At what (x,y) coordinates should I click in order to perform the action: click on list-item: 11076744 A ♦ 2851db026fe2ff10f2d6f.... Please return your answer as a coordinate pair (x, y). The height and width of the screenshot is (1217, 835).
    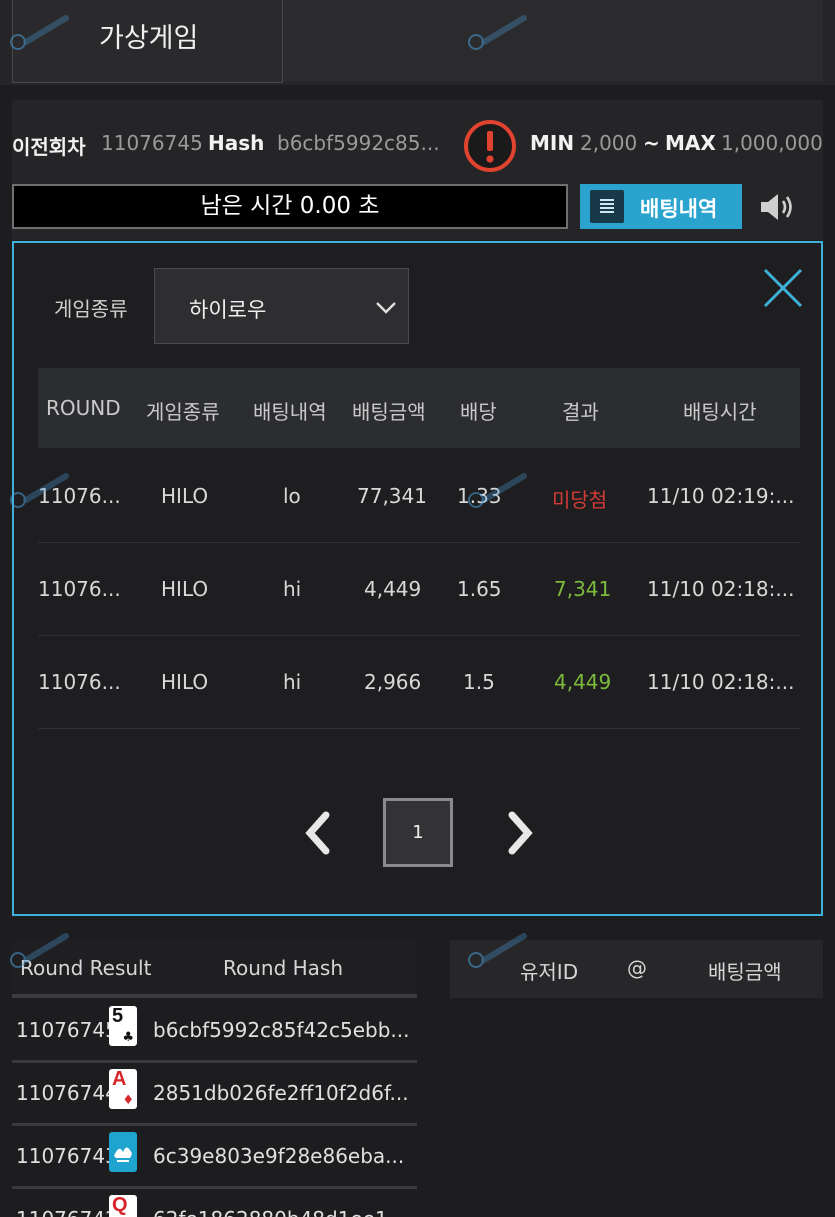
    Looking at the image, I should click on (214, 1094).